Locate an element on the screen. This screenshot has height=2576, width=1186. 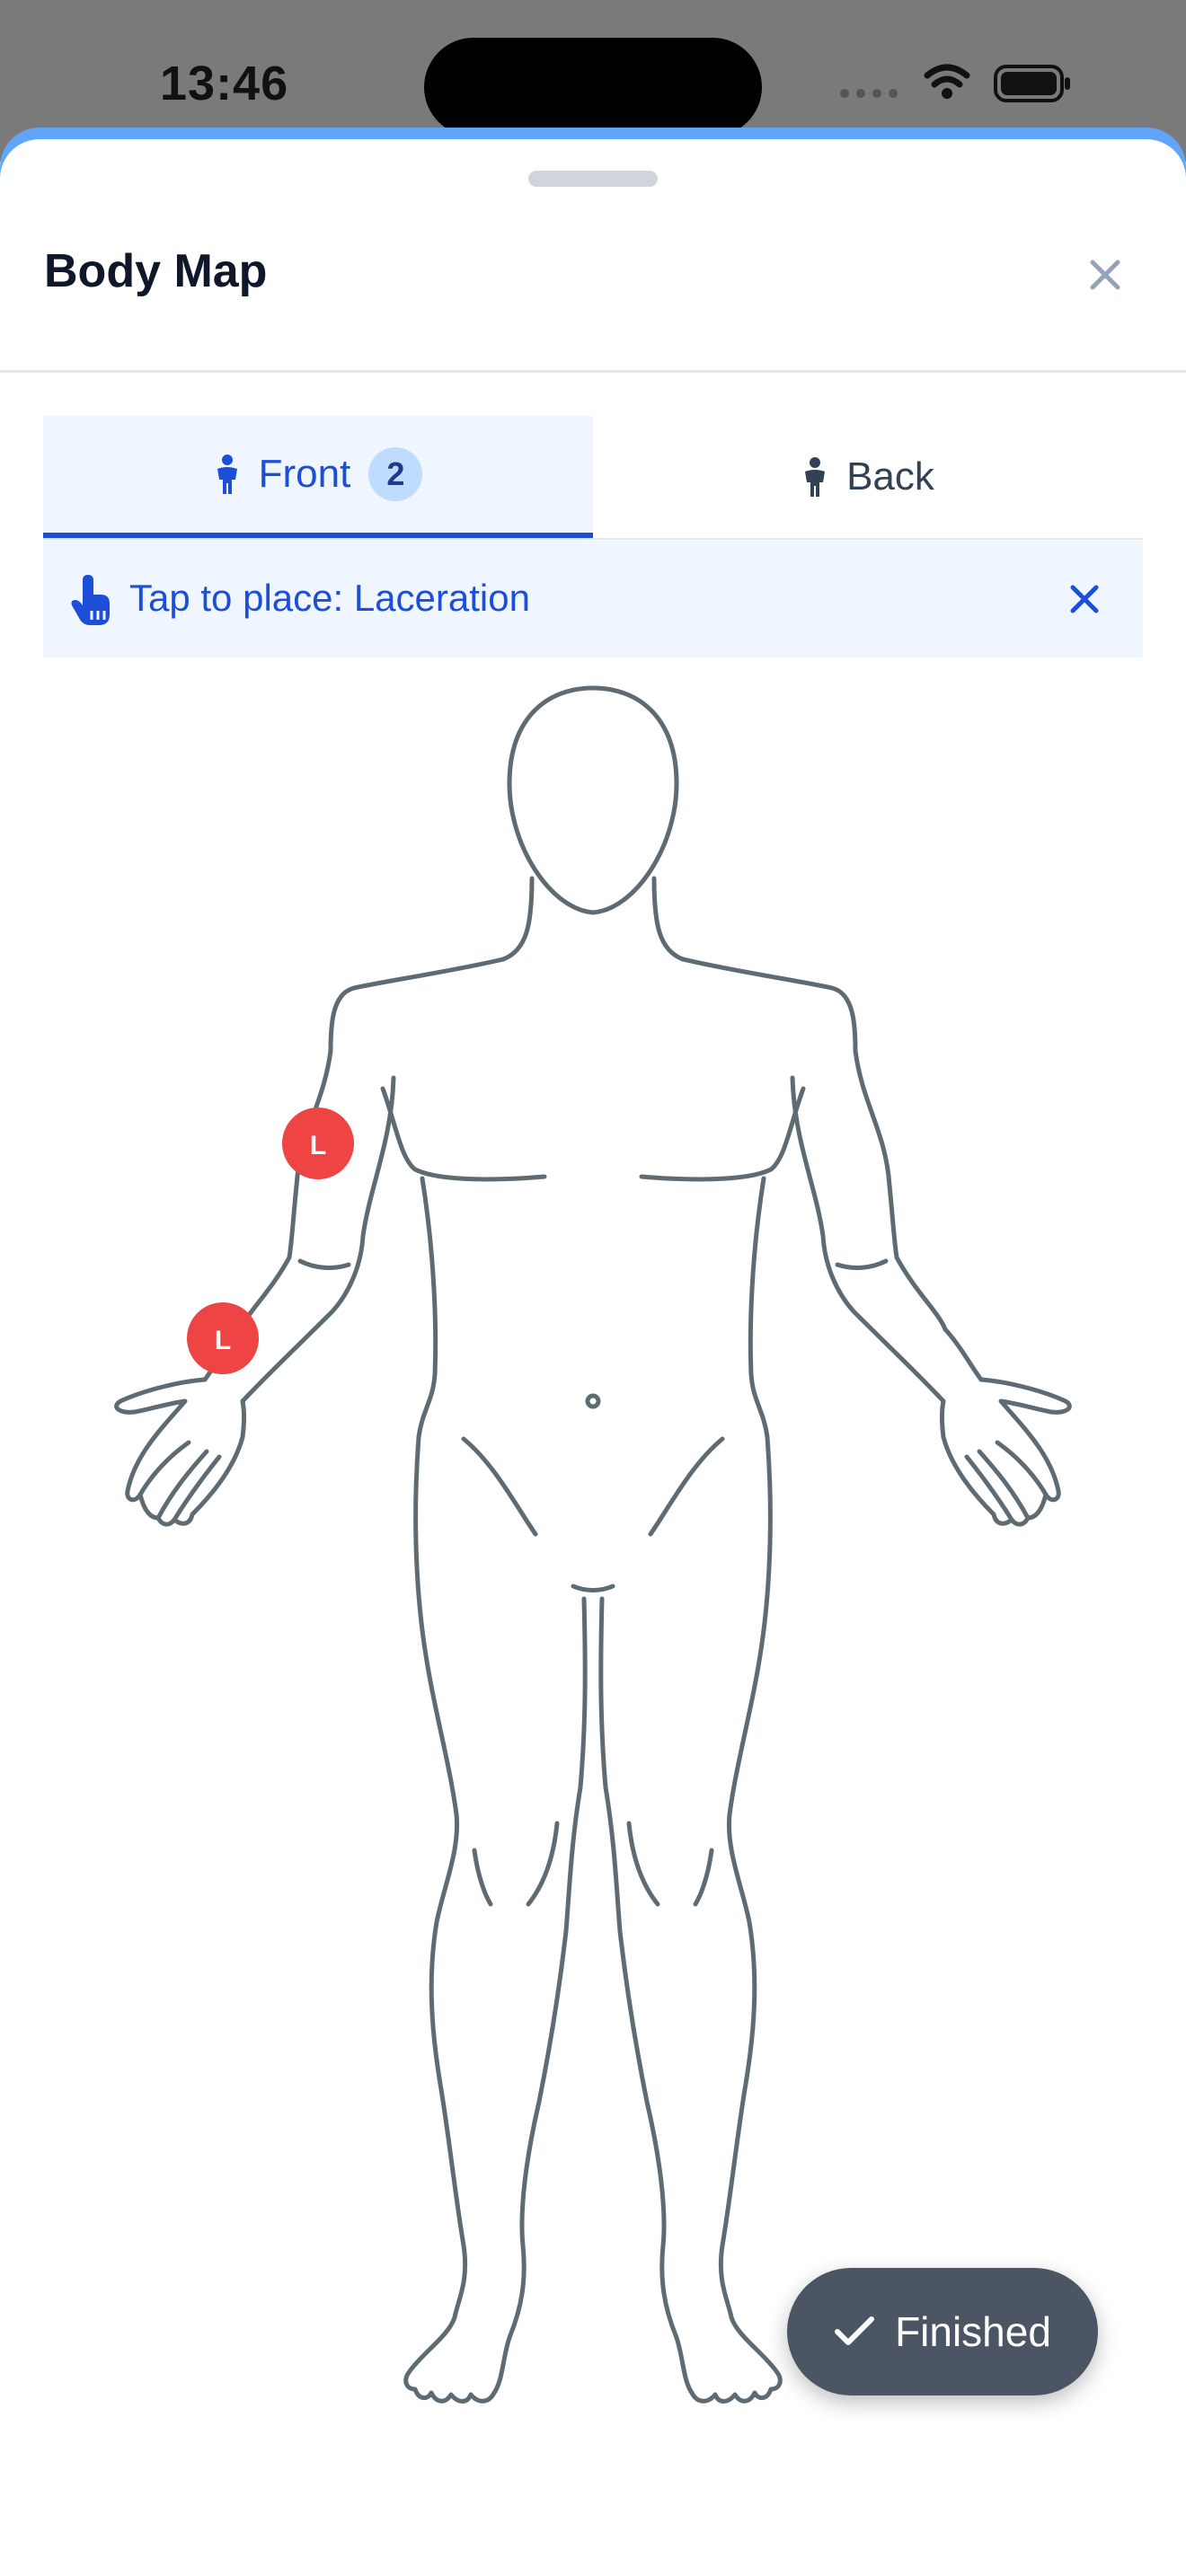
status-icons is located at coordinates (955, 83).